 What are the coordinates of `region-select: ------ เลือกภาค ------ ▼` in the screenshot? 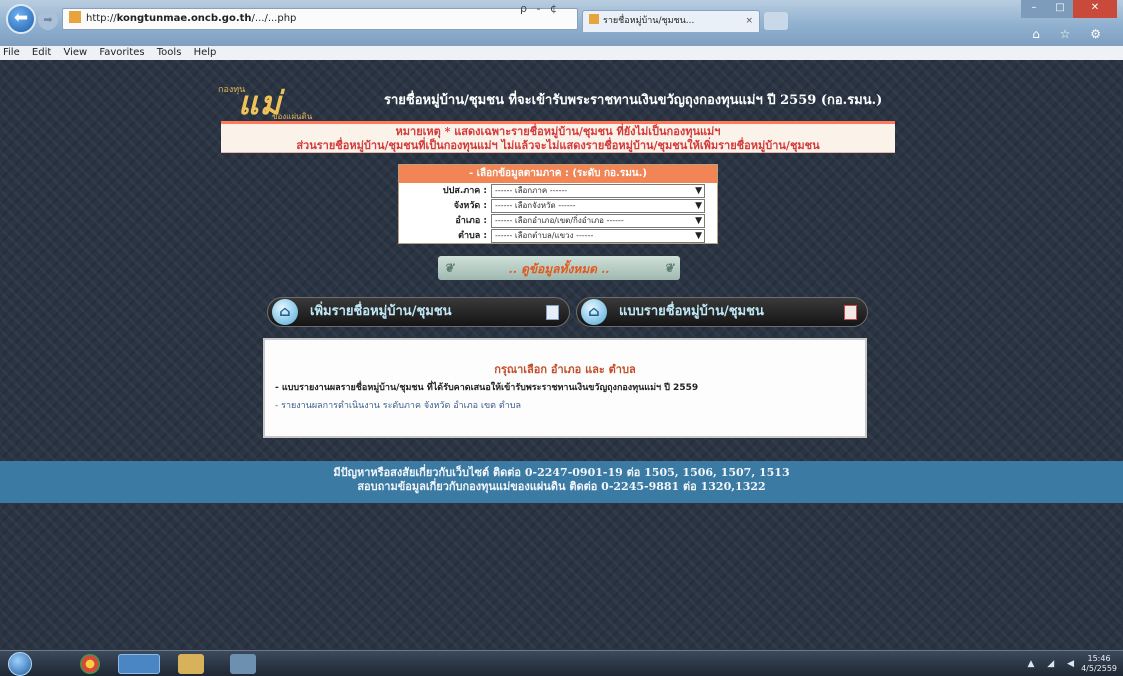 It's located at (598, 191).